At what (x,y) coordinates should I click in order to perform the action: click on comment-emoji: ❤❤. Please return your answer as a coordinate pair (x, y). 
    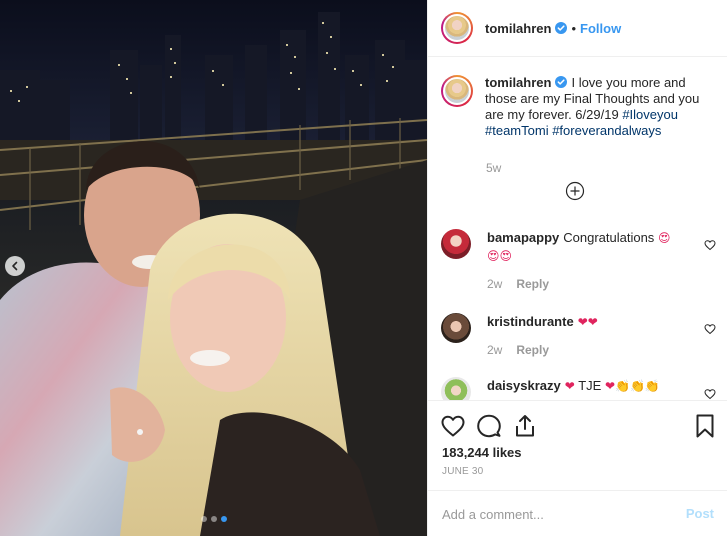
    Looking at the image, I should click on (587, 322).